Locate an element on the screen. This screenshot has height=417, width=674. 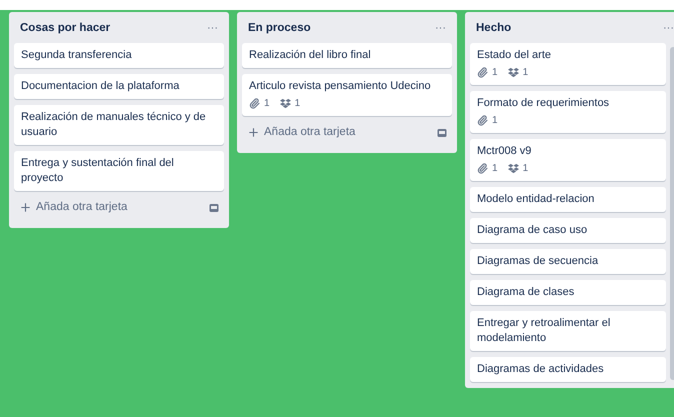
card-title: Entrega y sustentación final del proyecto is located at coordinates (98, 171).